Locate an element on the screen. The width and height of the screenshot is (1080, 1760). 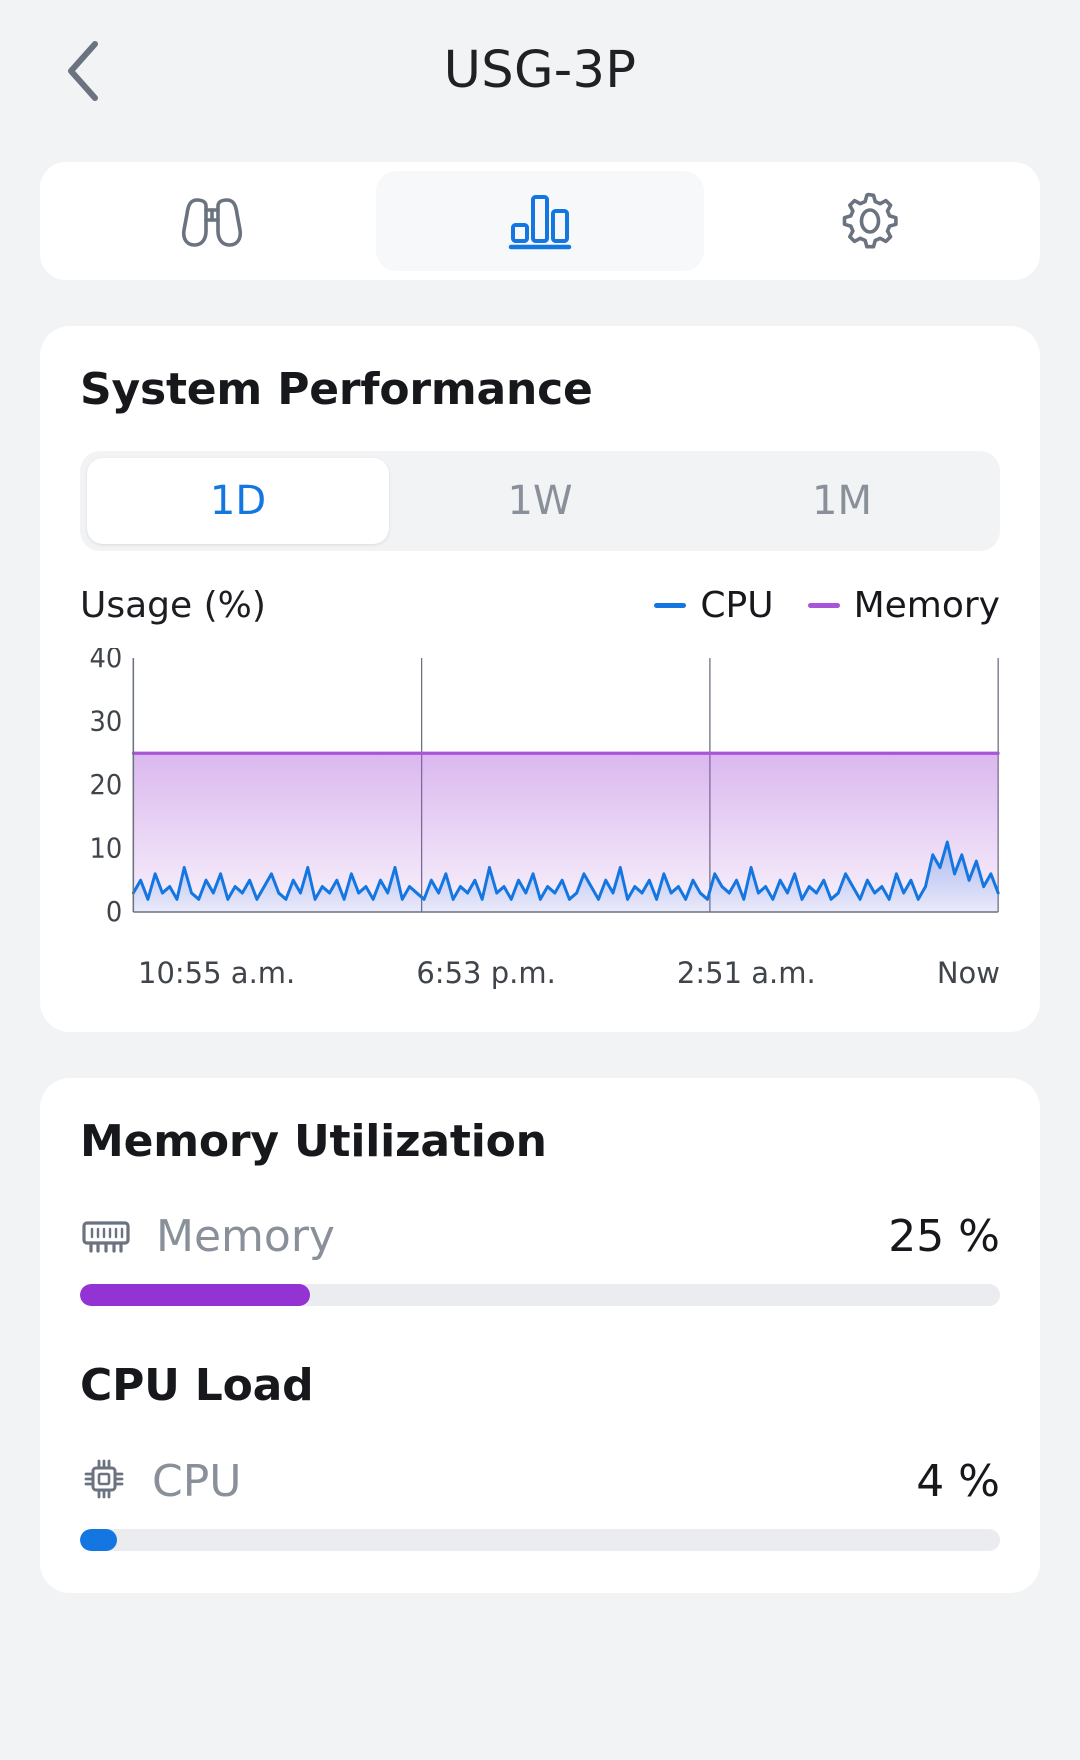
svg-text: 0 is located at coordinates (114, 912).